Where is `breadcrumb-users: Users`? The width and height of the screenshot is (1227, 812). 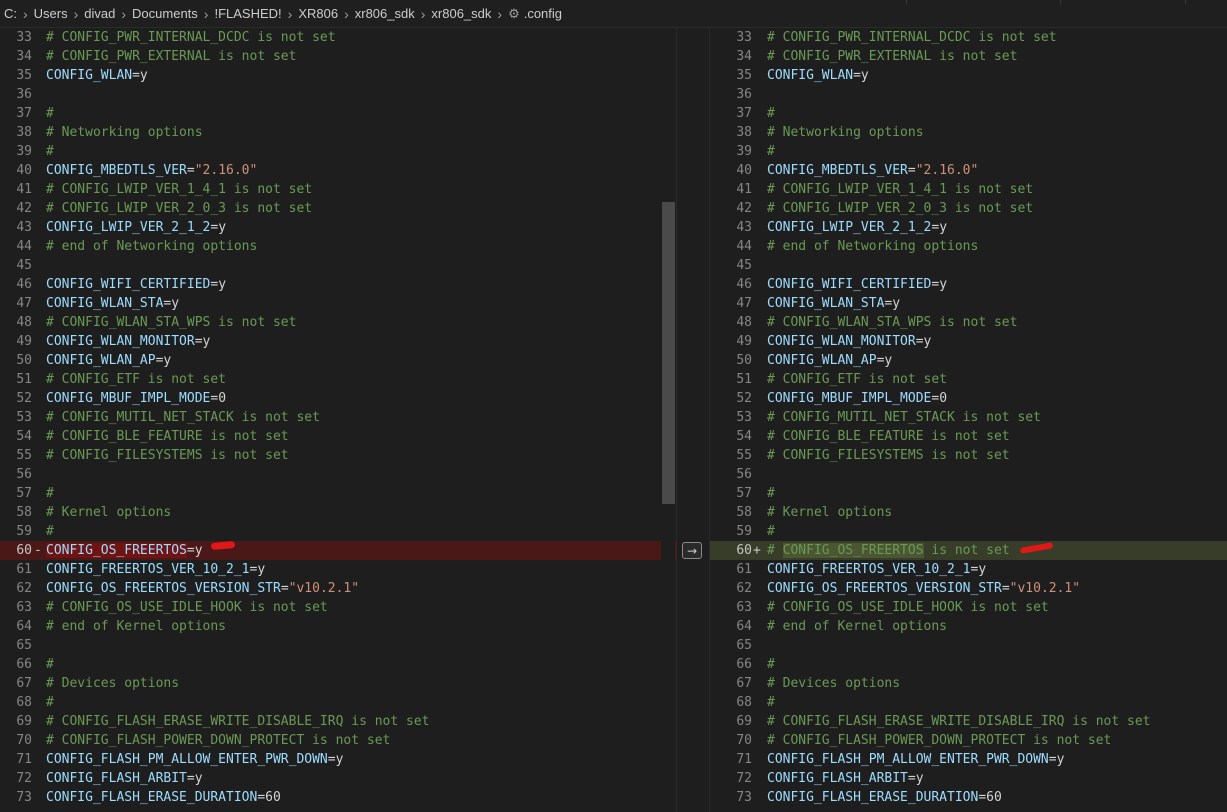
breadcrumb-users: Users is located at coordinates (51, 13).